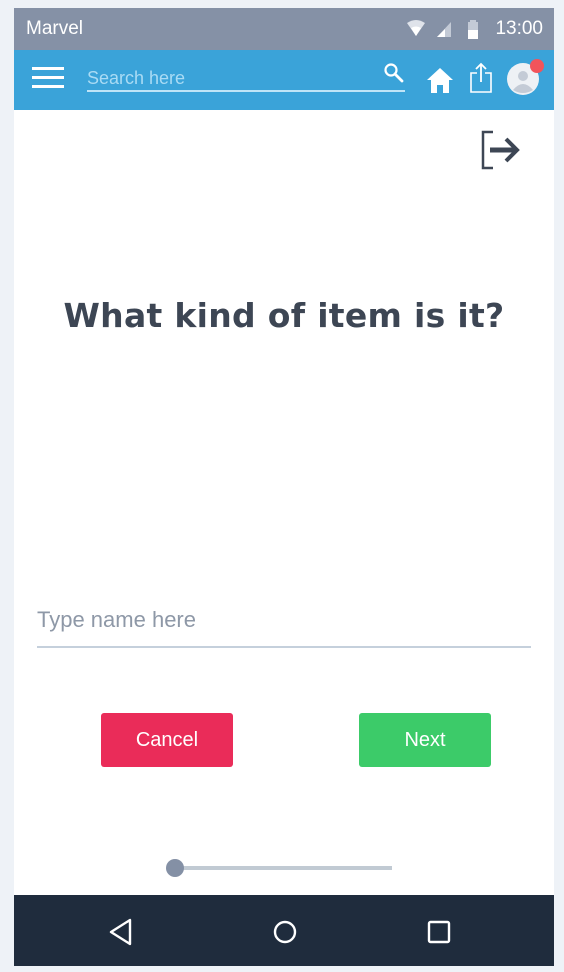 Image resolution: width=564 pixels, height=972 pixels. I want to click on clock: 13:00, so click(519, 28).